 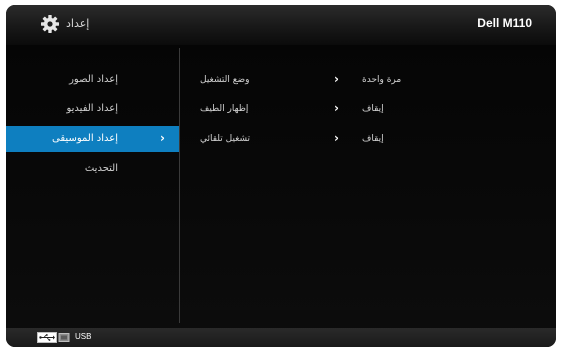 What do you see at coordinates (53, 337) in the screenshot?
I see `usb-icon` at bounding box center [53, 337].